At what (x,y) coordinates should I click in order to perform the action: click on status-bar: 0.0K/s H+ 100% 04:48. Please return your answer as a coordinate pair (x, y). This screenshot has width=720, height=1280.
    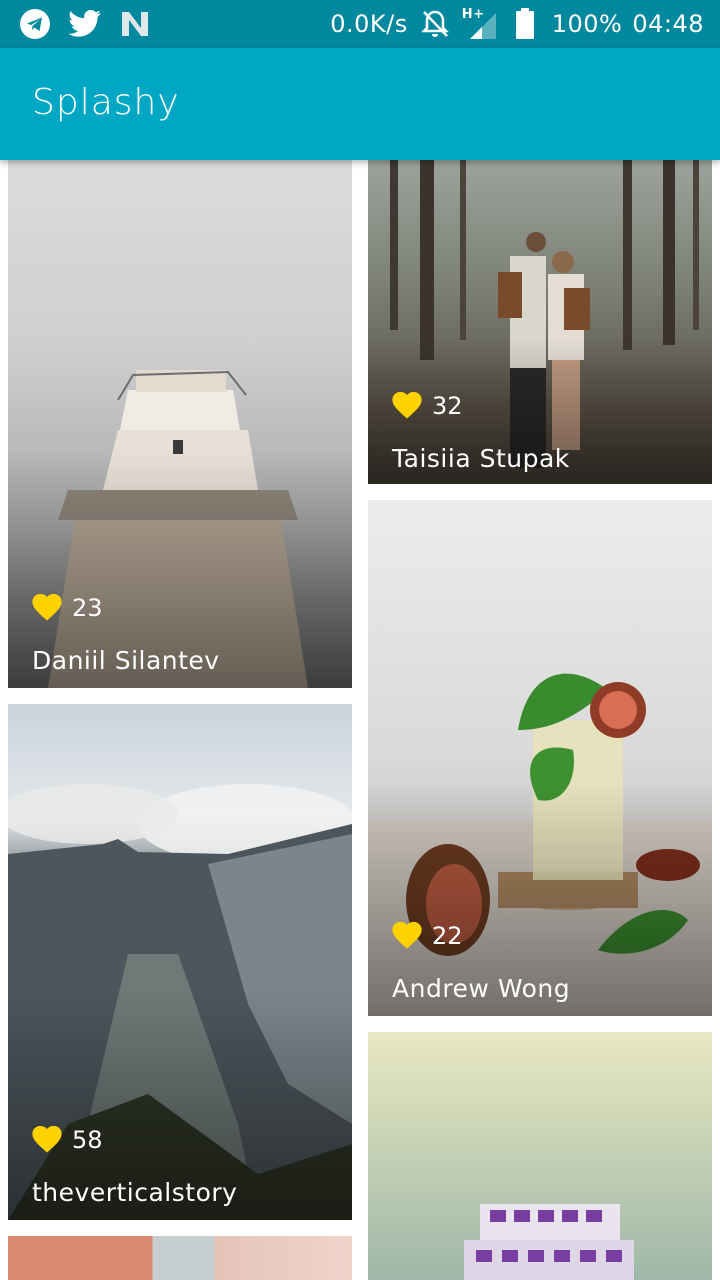
    Looking at the image, I should click on (360, 24).